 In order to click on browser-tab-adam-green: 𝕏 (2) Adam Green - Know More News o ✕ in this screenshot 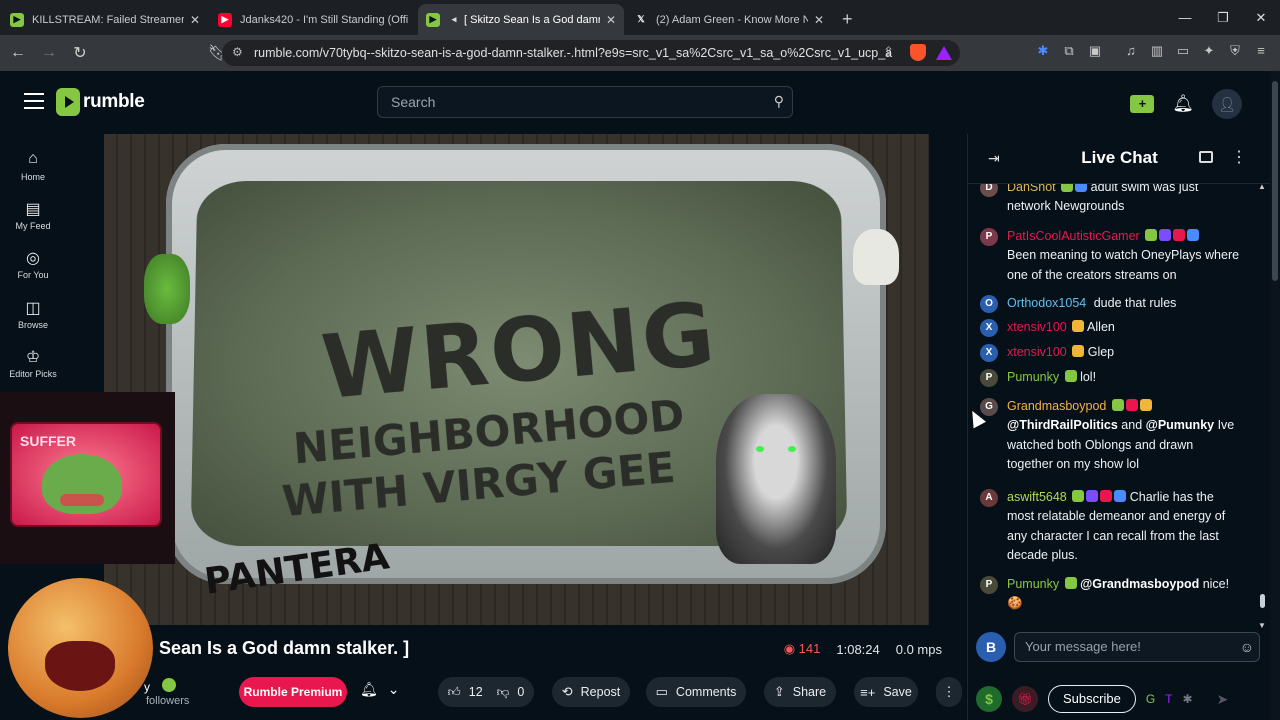, I will do `click(729, 19)`.